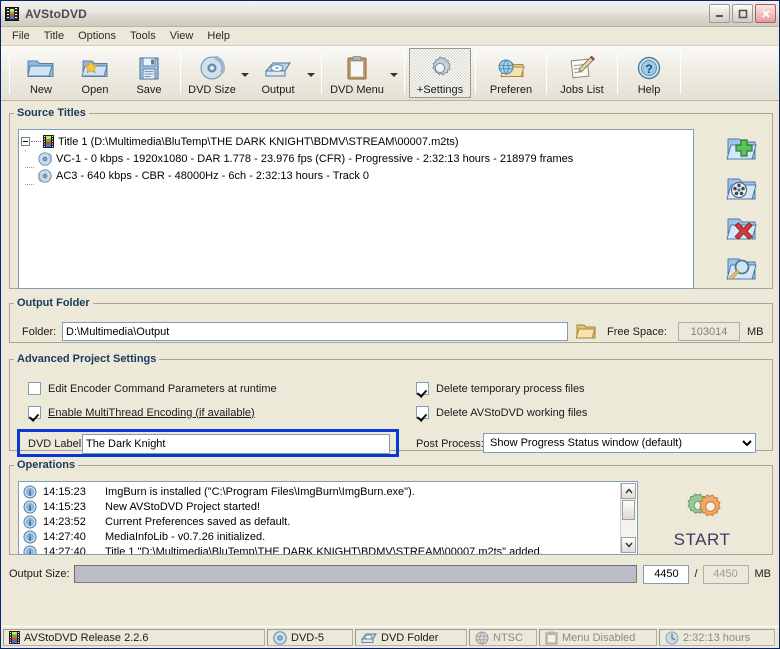 The width and height of the screenshot is (780, 649). What do you see at coordinates (765, 13) in the screenshot?
I see `close-button` at bounding box center [765, 13].